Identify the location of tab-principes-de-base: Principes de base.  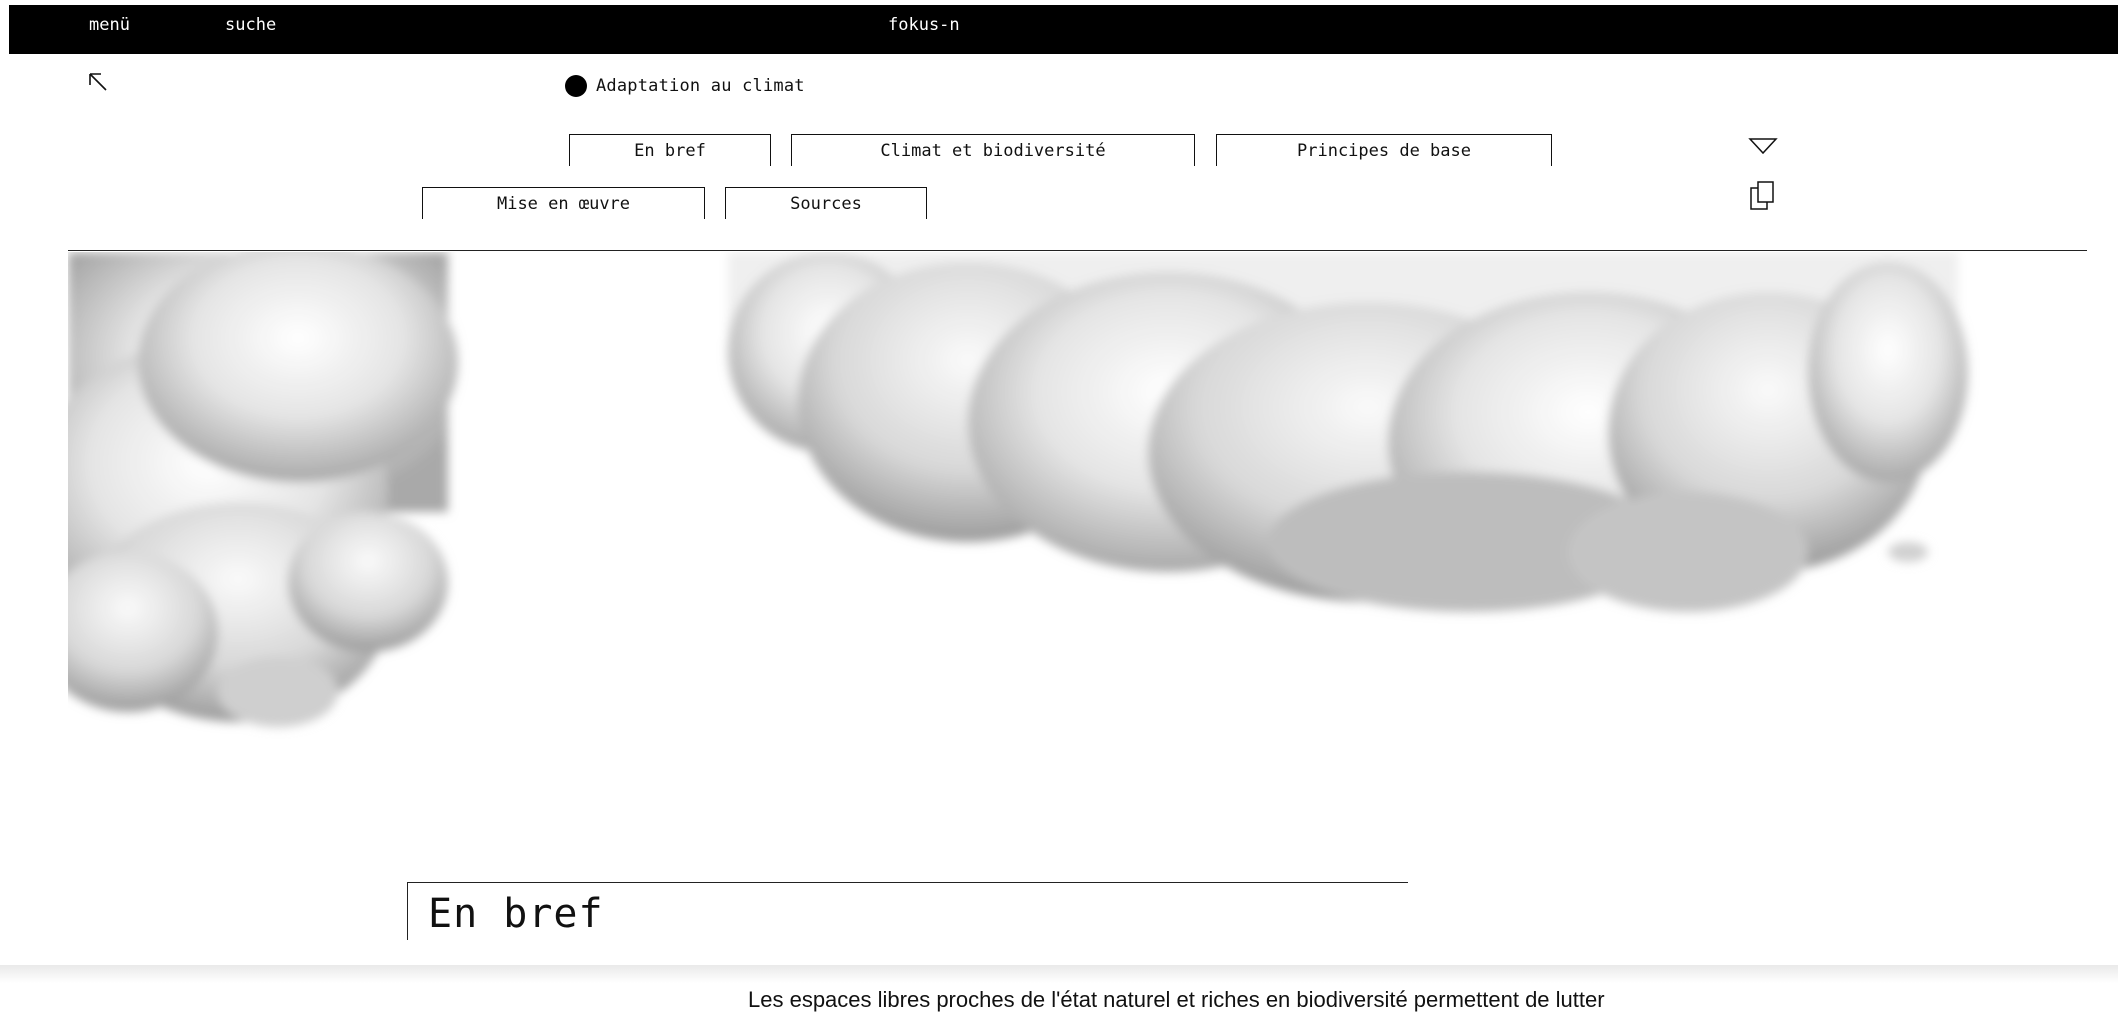
(1384, 150).